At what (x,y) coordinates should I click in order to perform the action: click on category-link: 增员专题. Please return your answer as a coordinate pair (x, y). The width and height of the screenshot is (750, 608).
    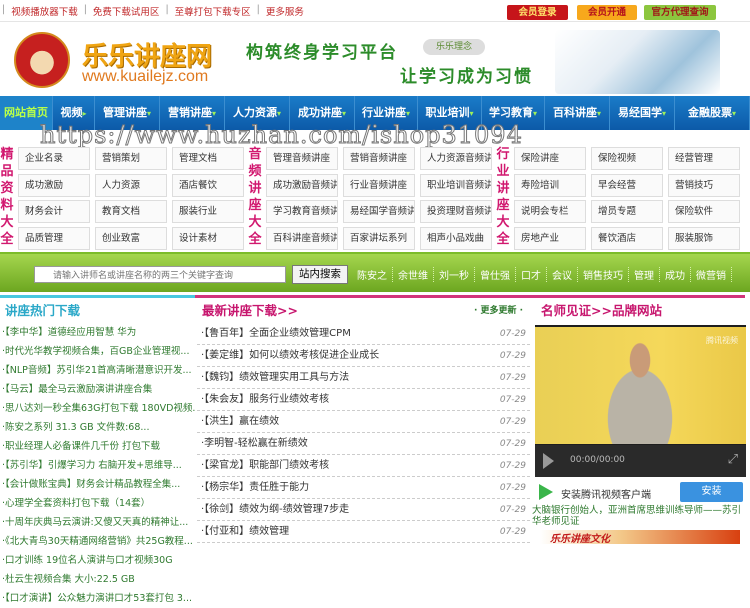
    Looking at the image, I should click on (627, 211).